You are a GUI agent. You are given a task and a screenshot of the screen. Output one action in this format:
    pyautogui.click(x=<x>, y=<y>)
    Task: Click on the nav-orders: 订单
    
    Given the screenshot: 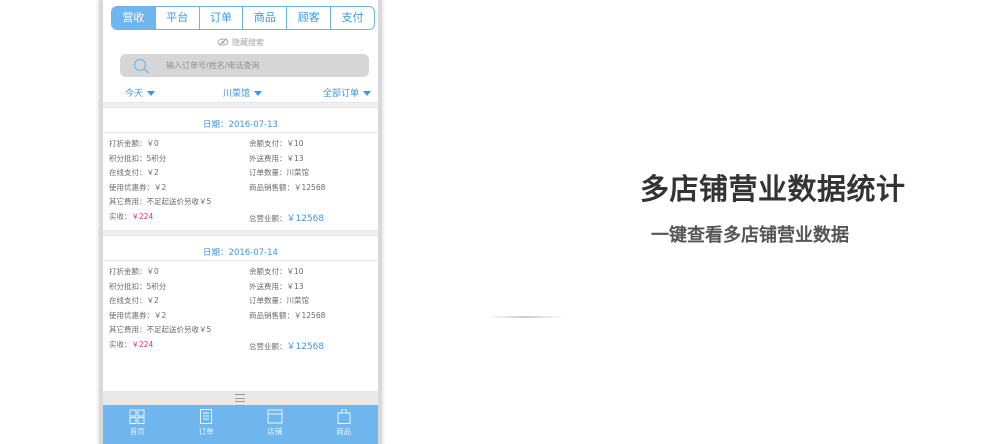 What is the action you would take?
    pyautogui.click(x=206, y=424)
    